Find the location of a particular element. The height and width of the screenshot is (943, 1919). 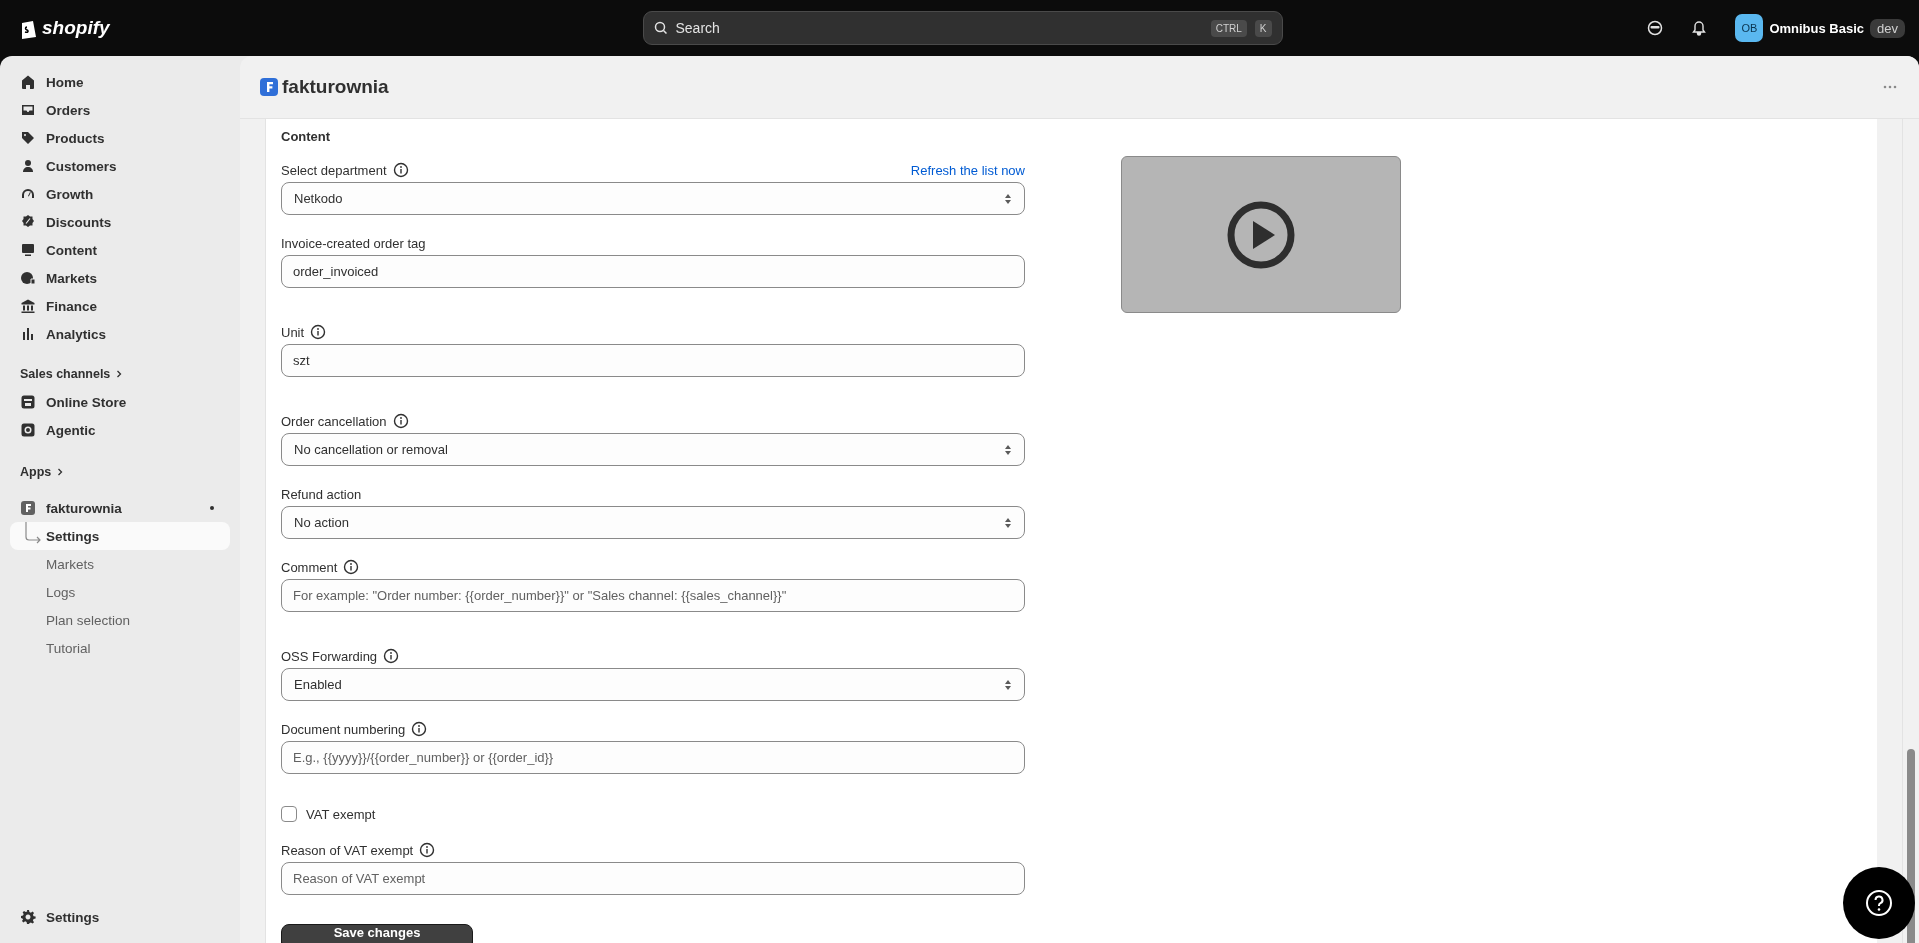

field-label: Refund action is located at coordinates (321, 494).